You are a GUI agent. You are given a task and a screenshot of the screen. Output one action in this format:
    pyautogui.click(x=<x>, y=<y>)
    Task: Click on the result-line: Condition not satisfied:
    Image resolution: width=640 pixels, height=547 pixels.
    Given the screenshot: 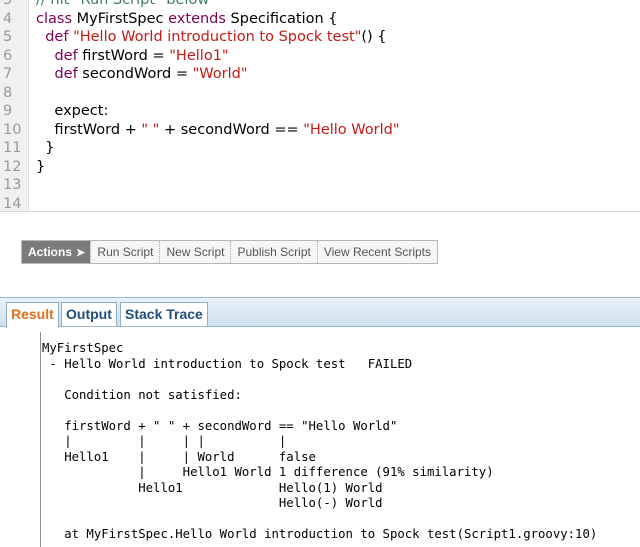 What is the action you would take?
    pyautogui.click(x=142, y=394)
    